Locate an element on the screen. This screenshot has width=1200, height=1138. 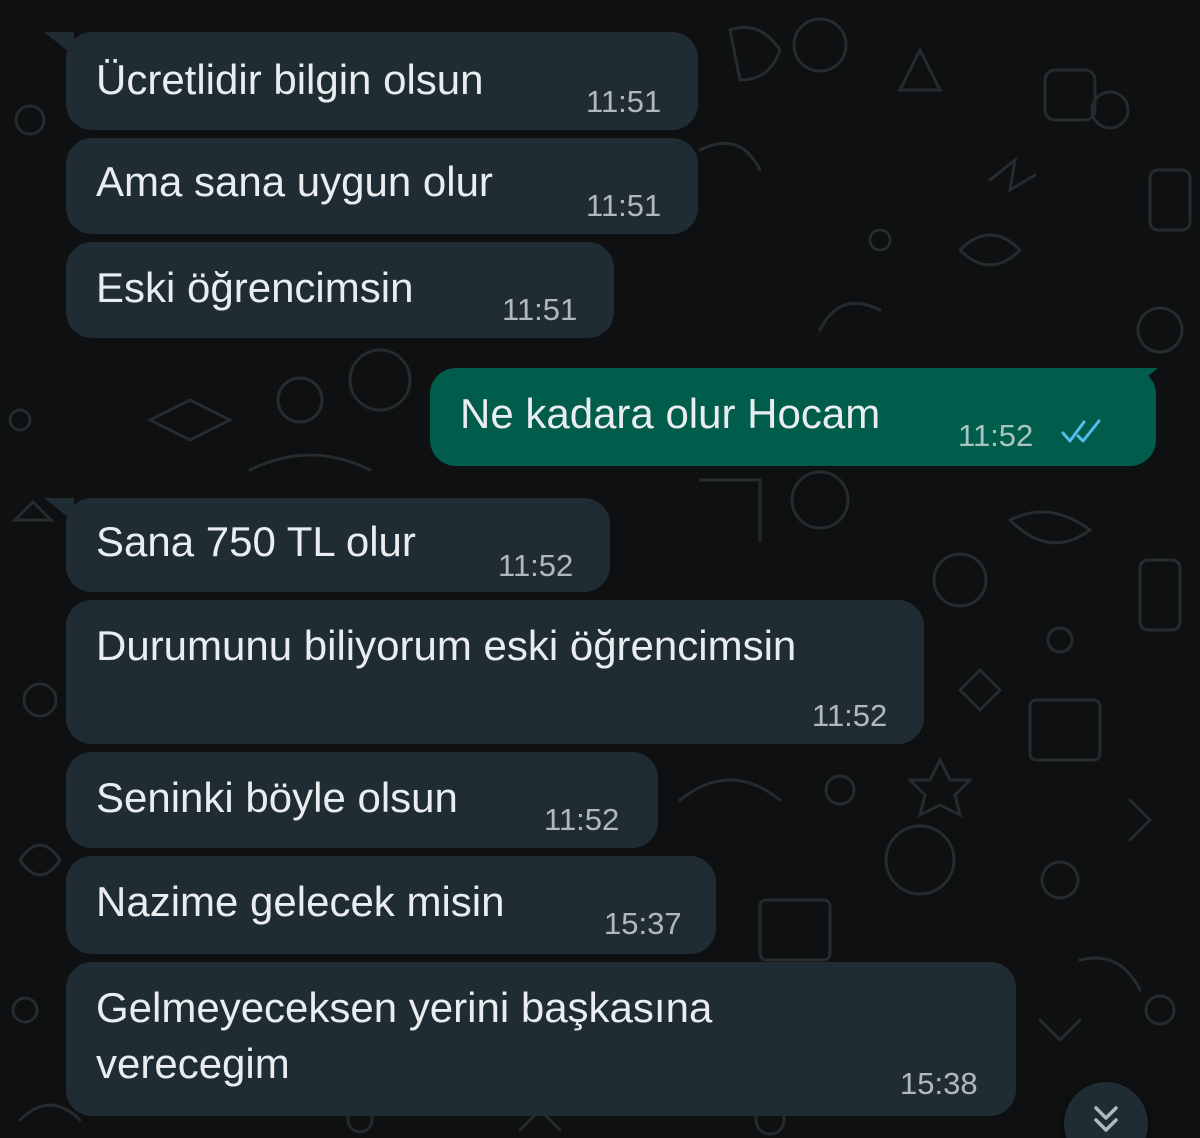
message-text: Seninki böyle olsun is located at coordinates (277, 797).